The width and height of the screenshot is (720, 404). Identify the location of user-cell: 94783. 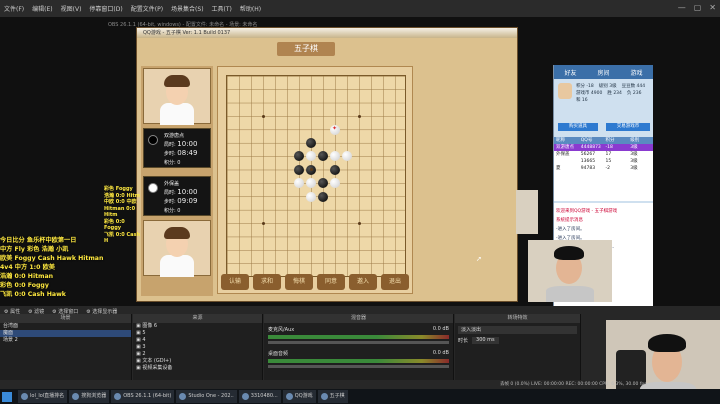
(588, 168).